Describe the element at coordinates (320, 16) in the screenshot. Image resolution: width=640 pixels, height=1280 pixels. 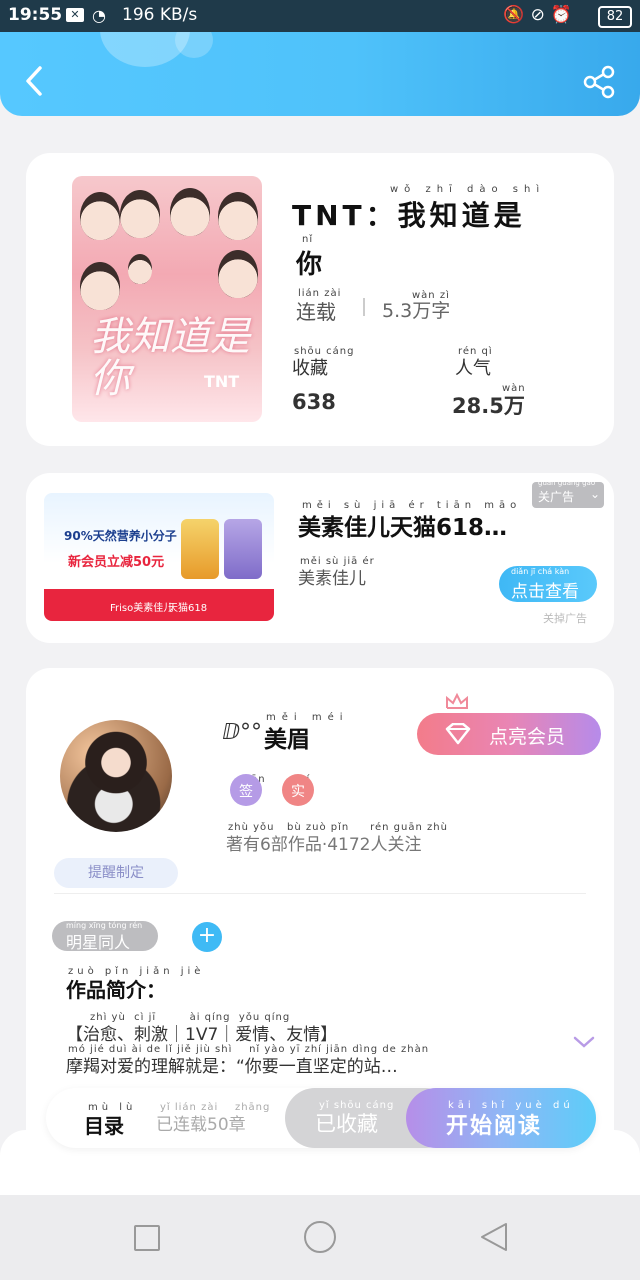
I see `status-bar: 19:55 ✕ ◔ 196 KB/s 🔕⊘⏰ 82` at that location.